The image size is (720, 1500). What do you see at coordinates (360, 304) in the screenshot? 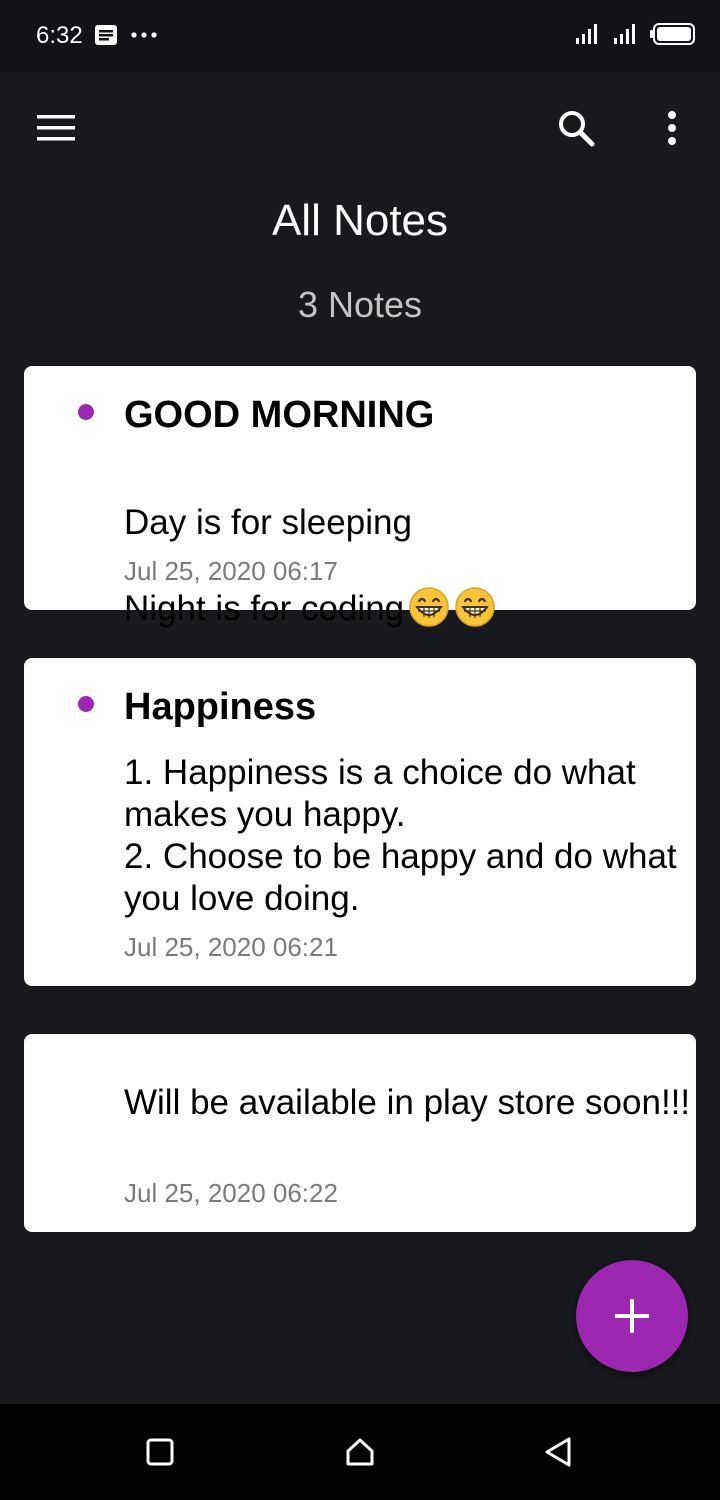
I see `notes-count: 3 Notes` at bounding box center [360, 304].